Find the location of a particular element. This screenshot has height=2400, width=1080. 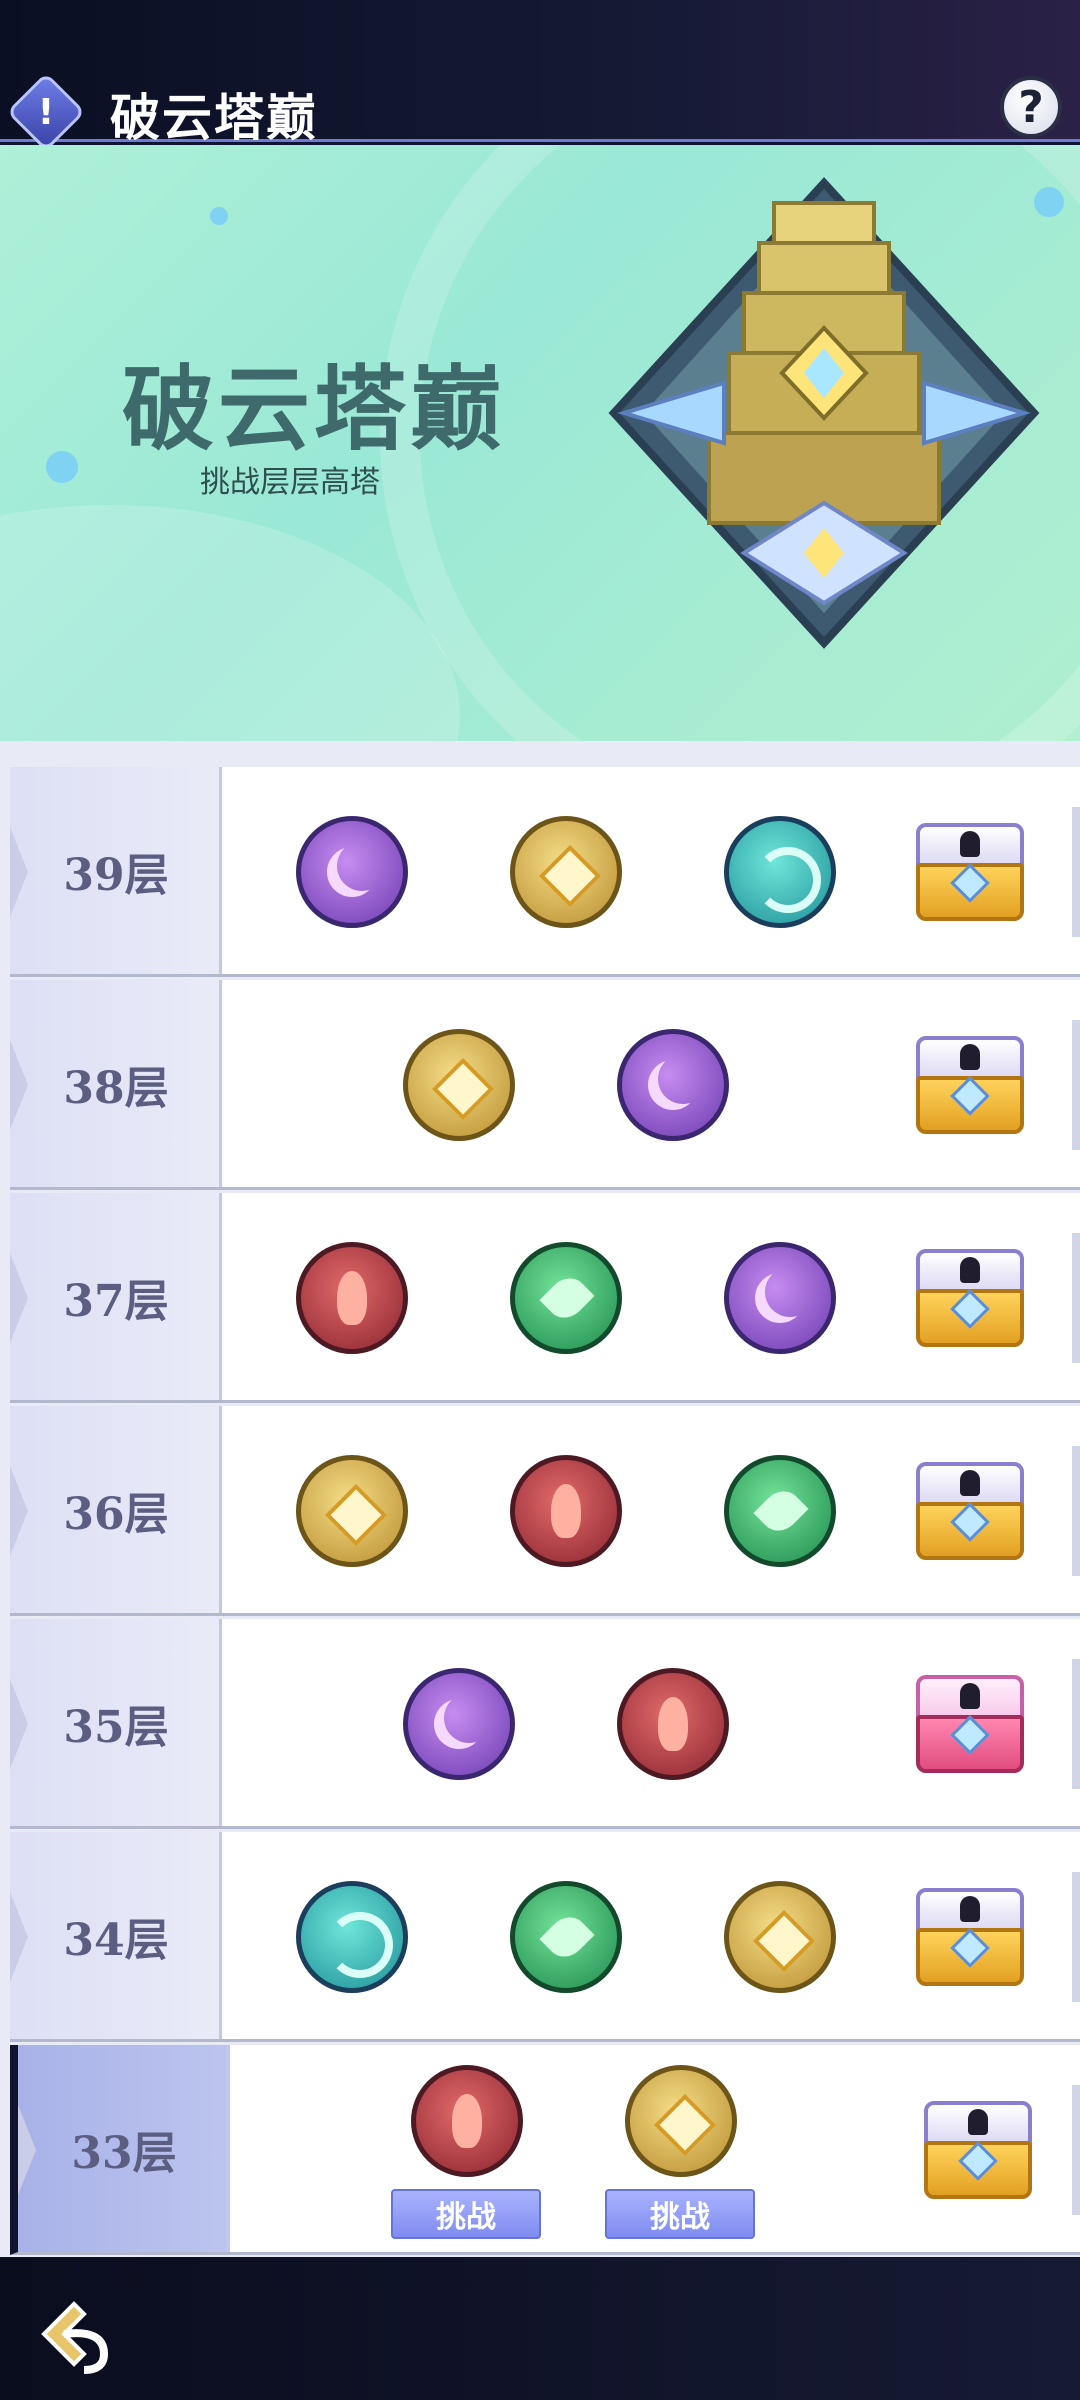

floor-label: 35层 is located at coordinates (116, 1727).